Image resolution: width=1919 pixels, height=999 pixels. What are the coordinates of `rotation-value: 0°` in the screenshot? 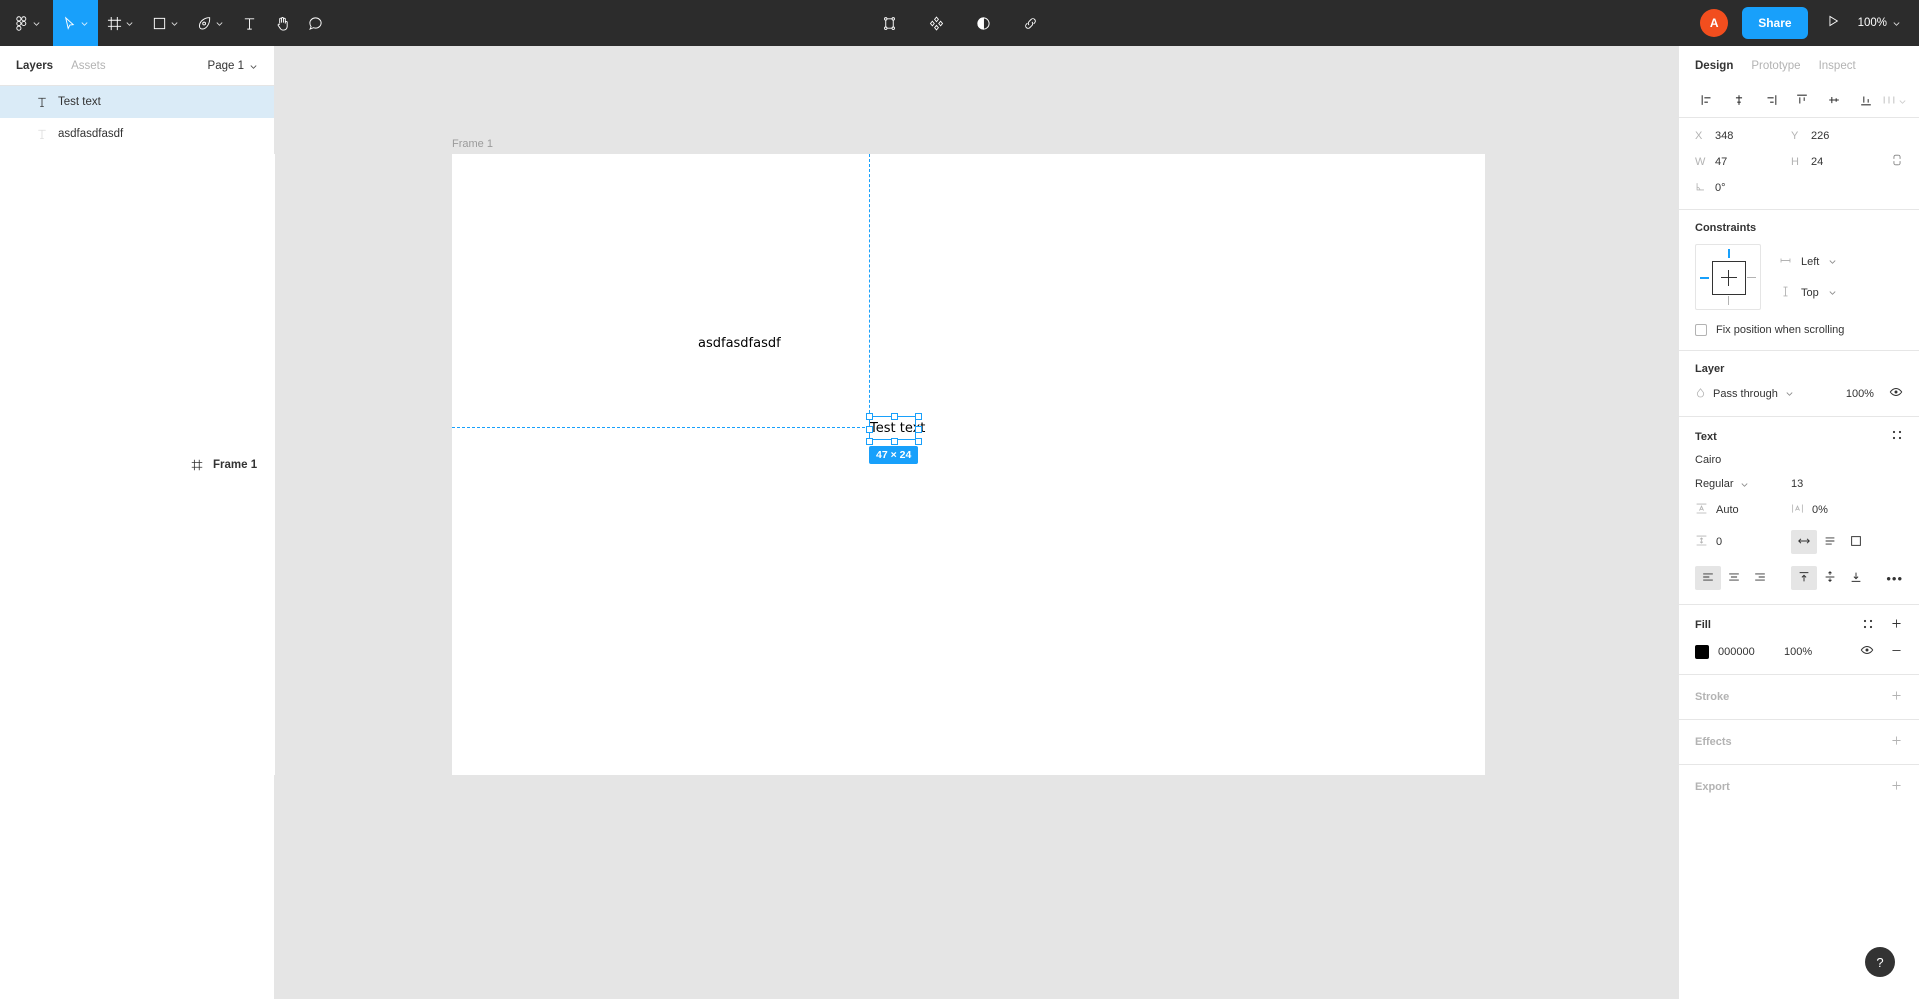 It's located at (1720, 188).